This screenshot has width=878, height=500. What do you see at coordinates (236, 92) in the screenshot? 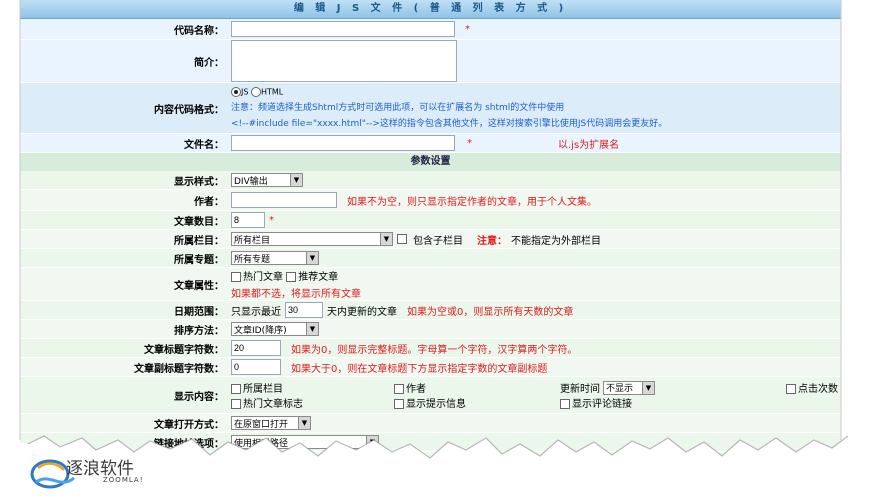
I see `js-radio` at bounding box center [236, 92].